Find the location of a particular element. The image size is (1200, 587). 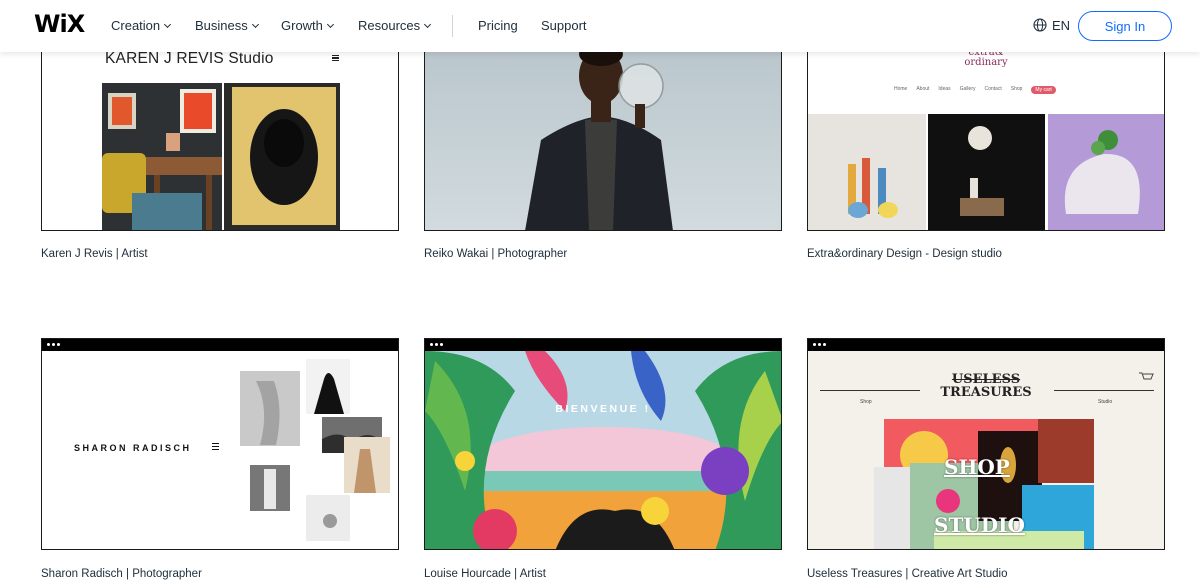

template-caption: Karen J Revis | Artist is located at coordinates (94, 254).